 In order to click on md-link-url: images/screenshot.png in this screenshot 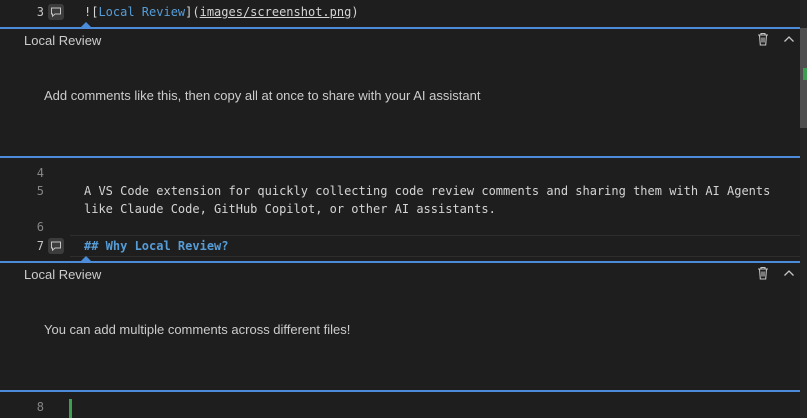, I will do `click(276, 12)`.